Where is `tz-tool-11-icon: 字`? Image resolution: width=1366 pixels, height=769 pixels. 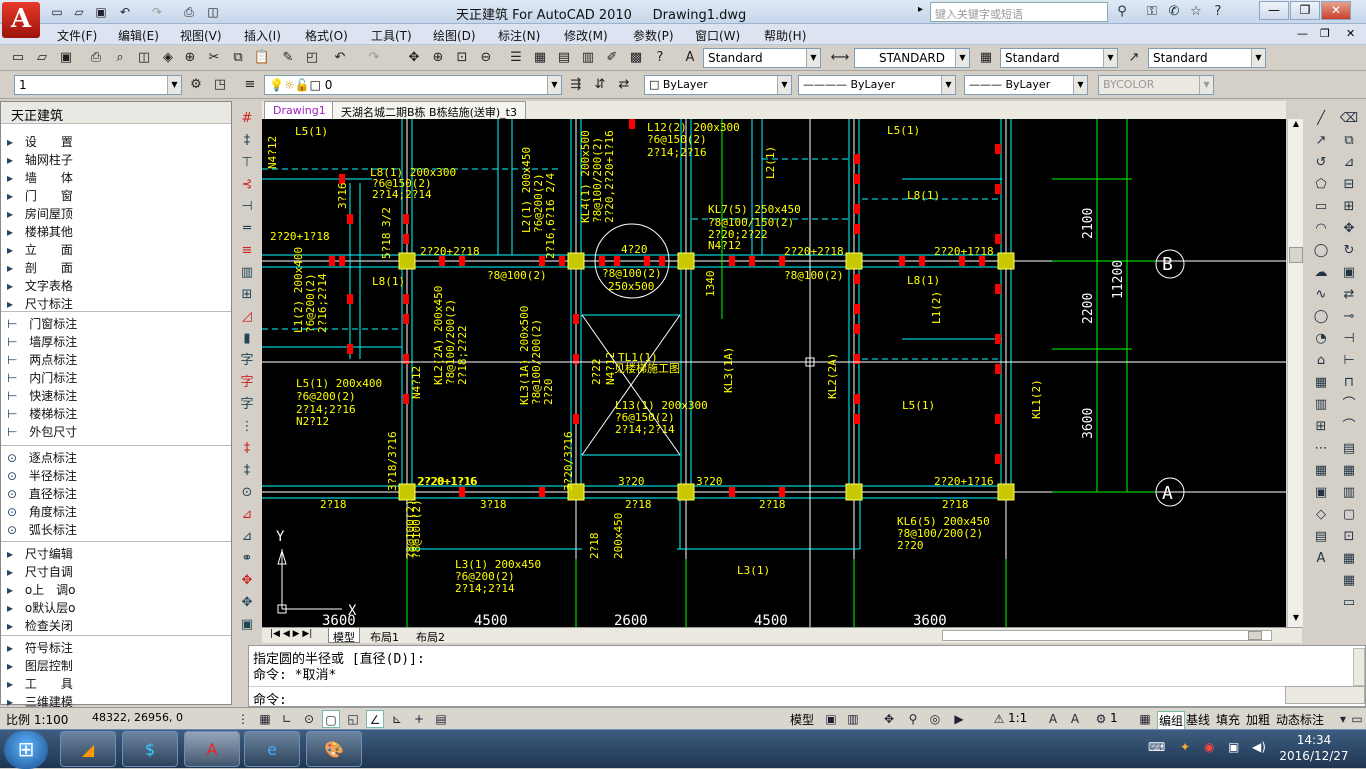
tz-tool-11-icon: 字 is located at coordinates (247, 361).